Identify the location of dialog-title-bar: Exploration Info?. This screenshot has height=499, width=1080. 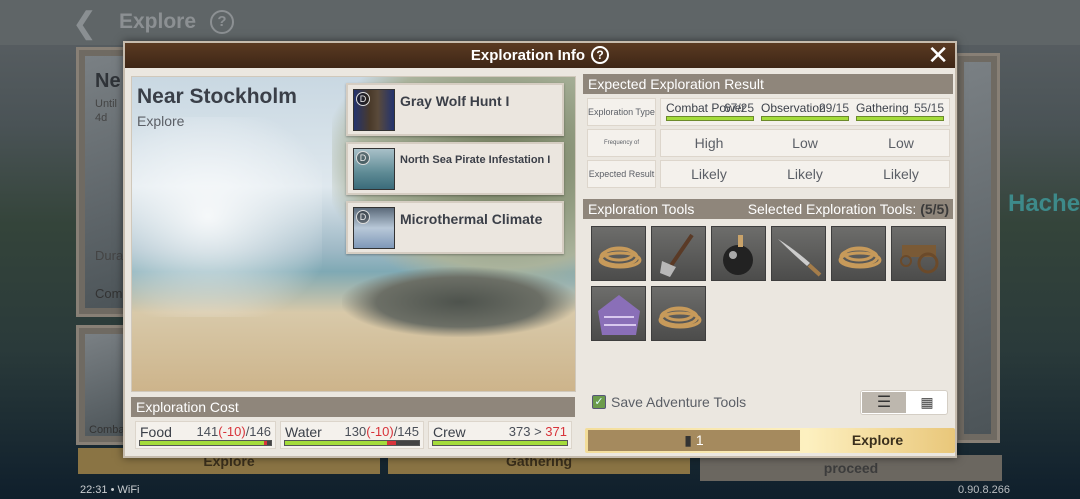
(540, 55).